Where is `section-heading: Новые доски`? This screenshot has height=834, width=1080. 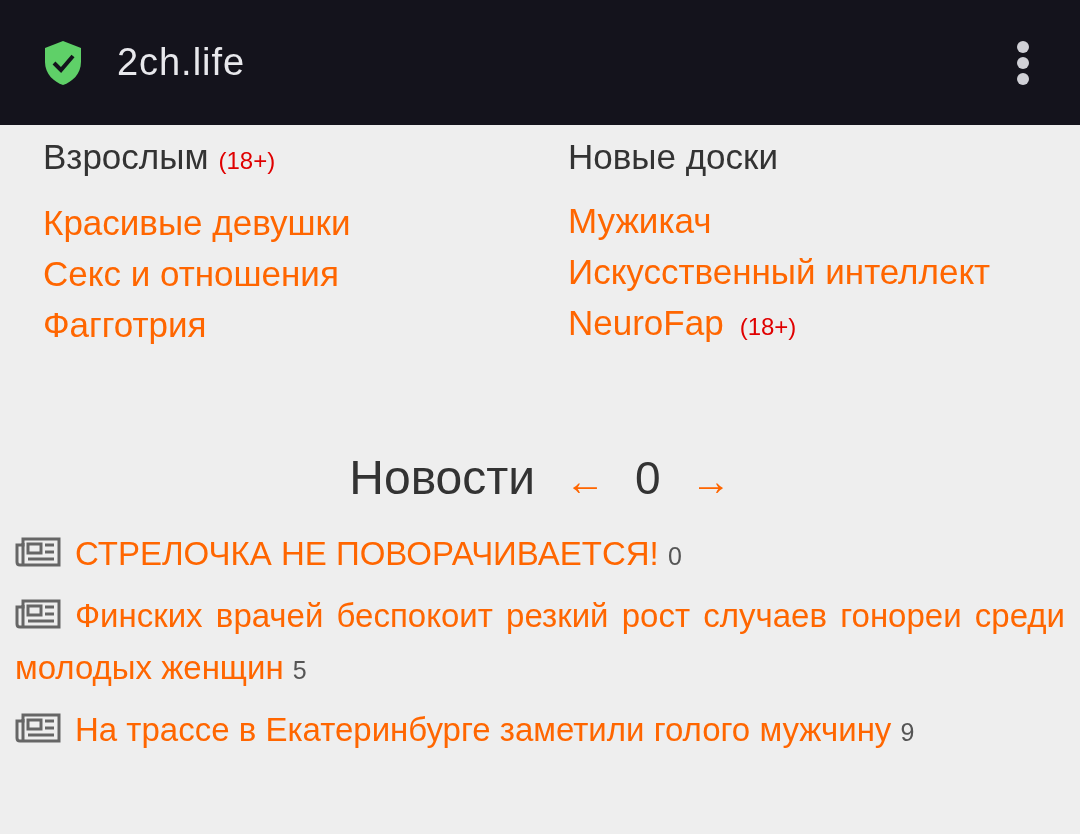 section-heading: Новые доски is located at coordinates (673, 157).